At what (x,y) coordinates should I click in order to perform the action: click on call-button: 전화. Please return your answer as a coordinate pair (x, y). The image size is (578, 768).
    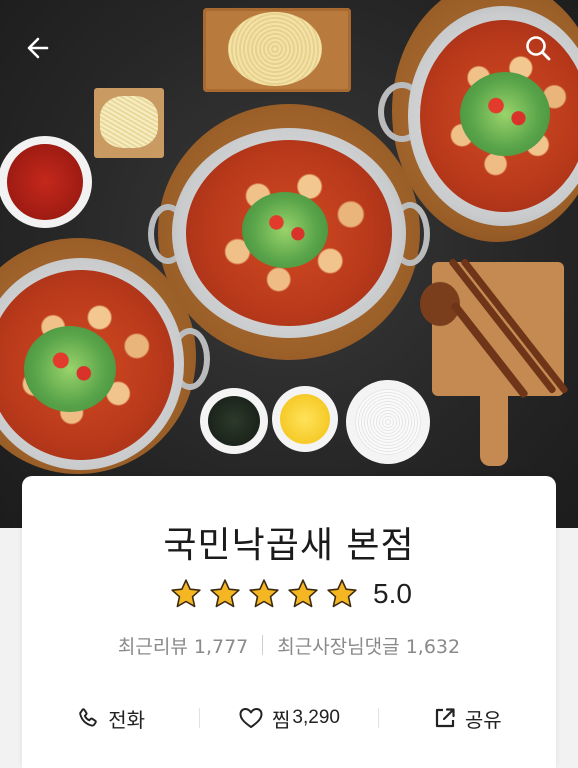
    Looking at the image, I should click on (110, 718).